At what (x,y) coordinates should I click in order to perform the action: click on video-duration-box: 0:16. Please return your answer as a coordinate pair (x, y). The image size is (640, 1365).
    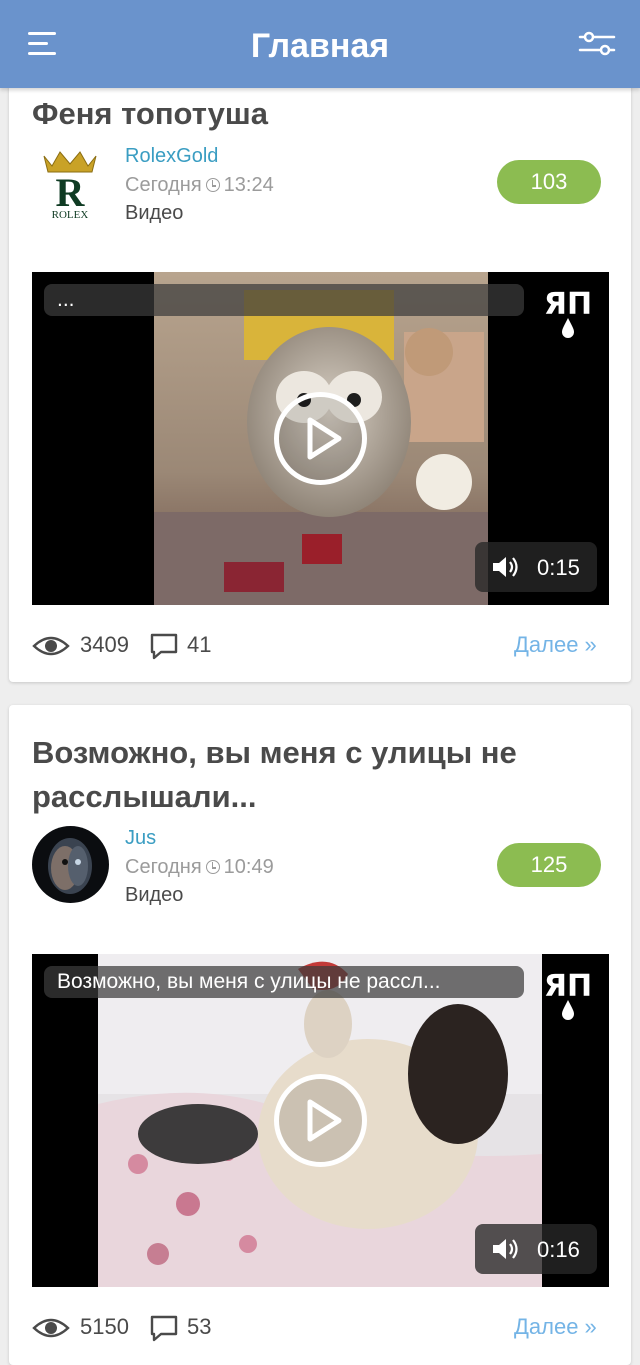
    Looking at the image, I should click on (536, 1249).